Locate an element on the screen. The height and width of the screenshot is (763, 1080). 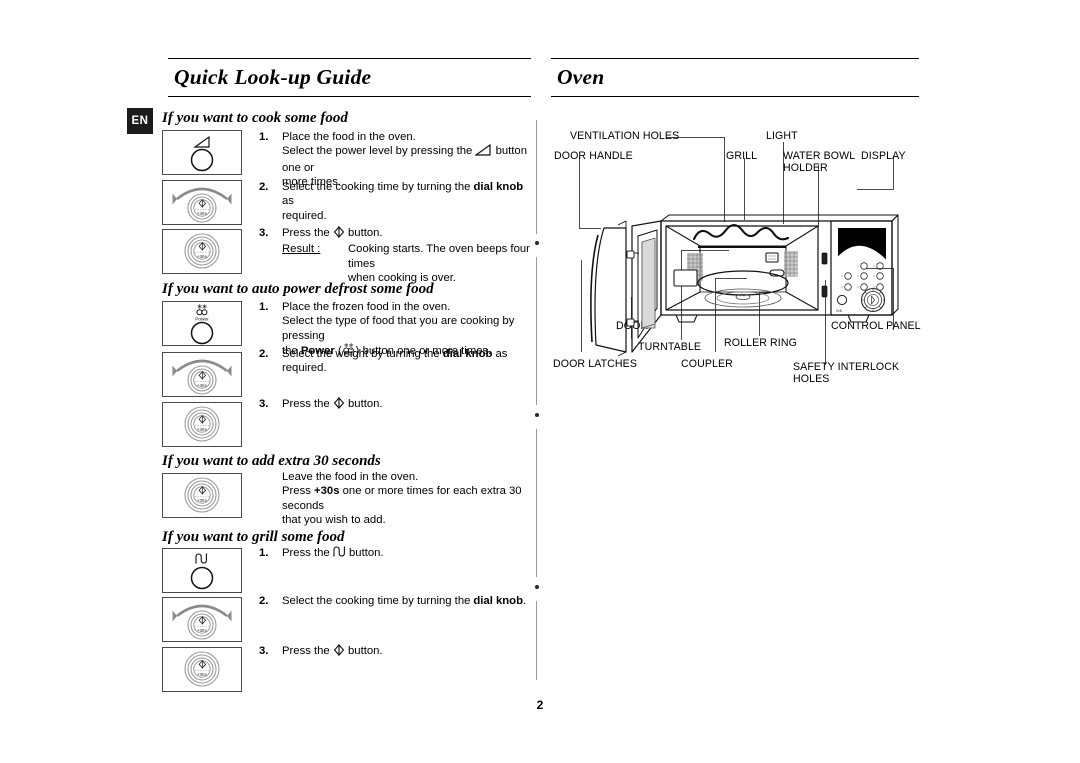
step-defrost-3: 3. Press the button. is located at coordinates (396, 405).